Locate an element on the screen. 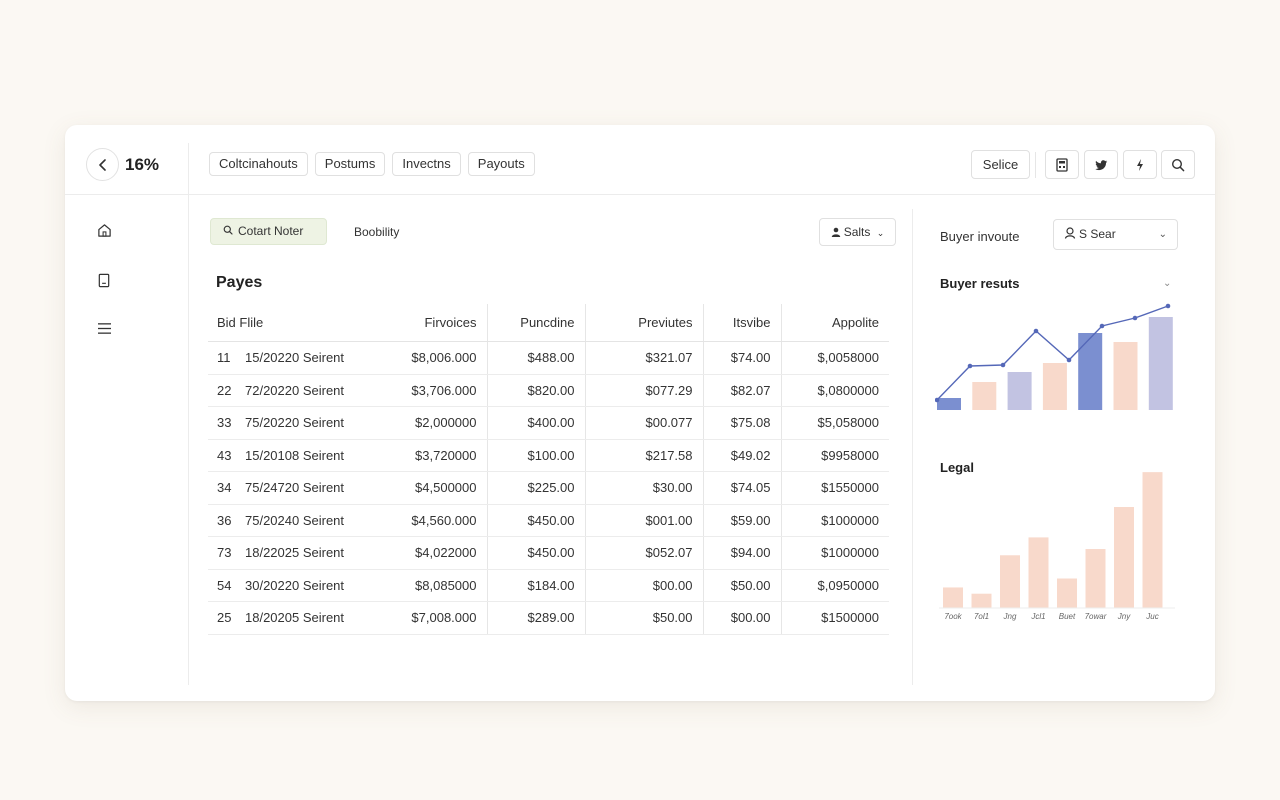  invoice-cell: $74.00 is located at coordinates (741, 358).